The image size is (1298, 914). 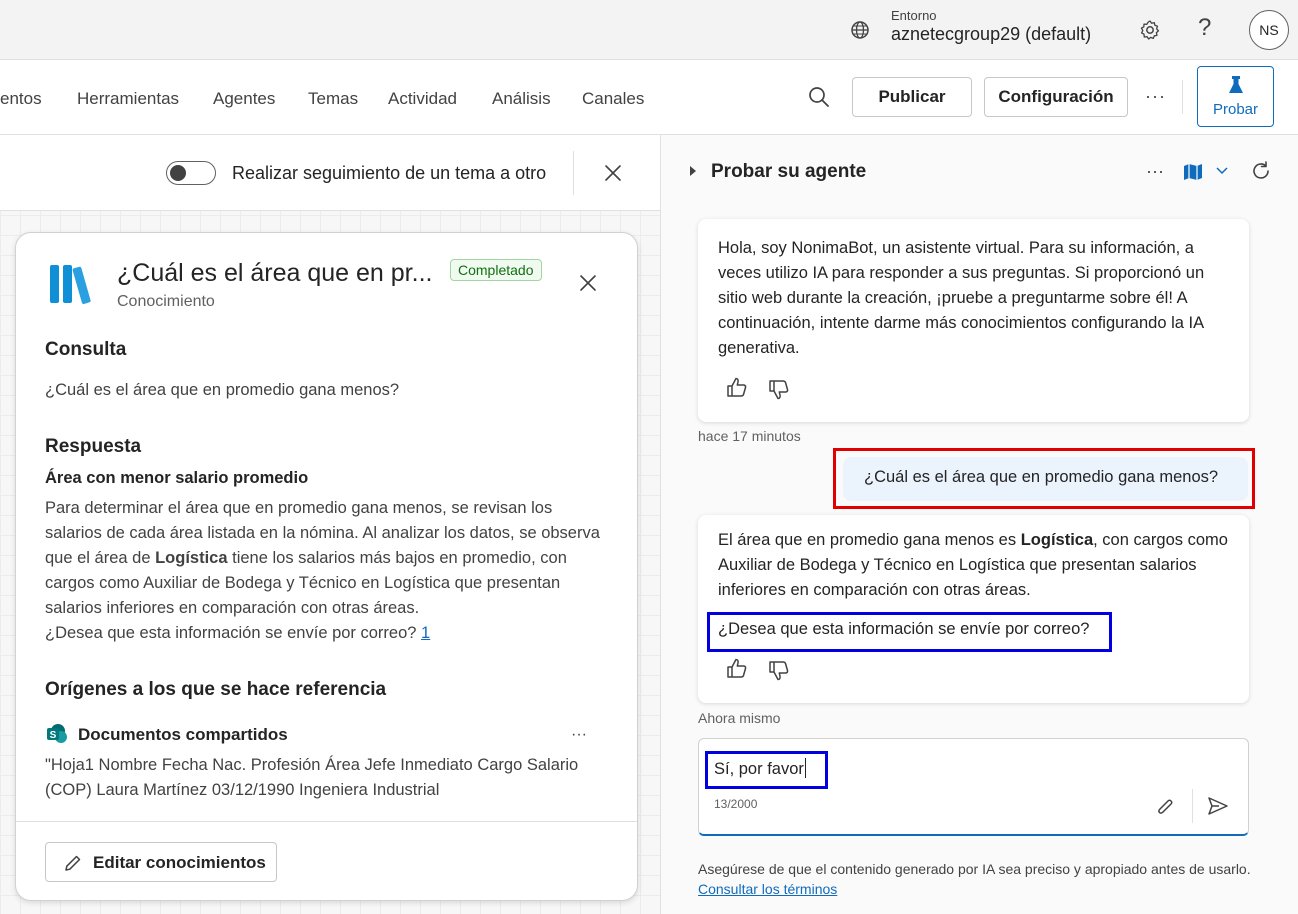 What do you see at coordinates (1192, 806) in the screenshot?
I see `input-divider` at bounding box center [1192, 806].